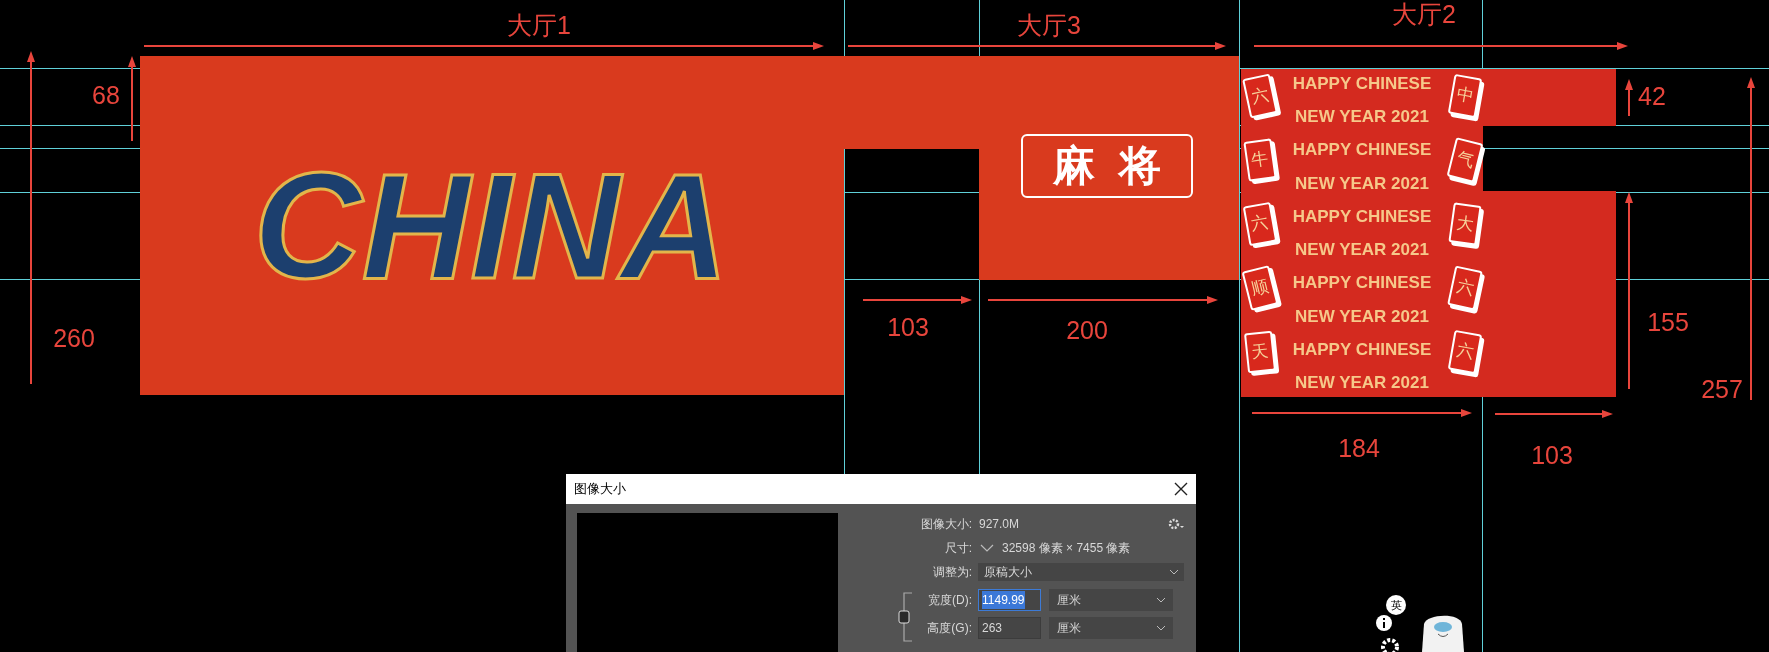 This screenshot has height=652, width=1769. What do you see at coordinates (1668, 322) in the screenshot?
I see `dimension-label: 155` at bounding box center [1668, 322].